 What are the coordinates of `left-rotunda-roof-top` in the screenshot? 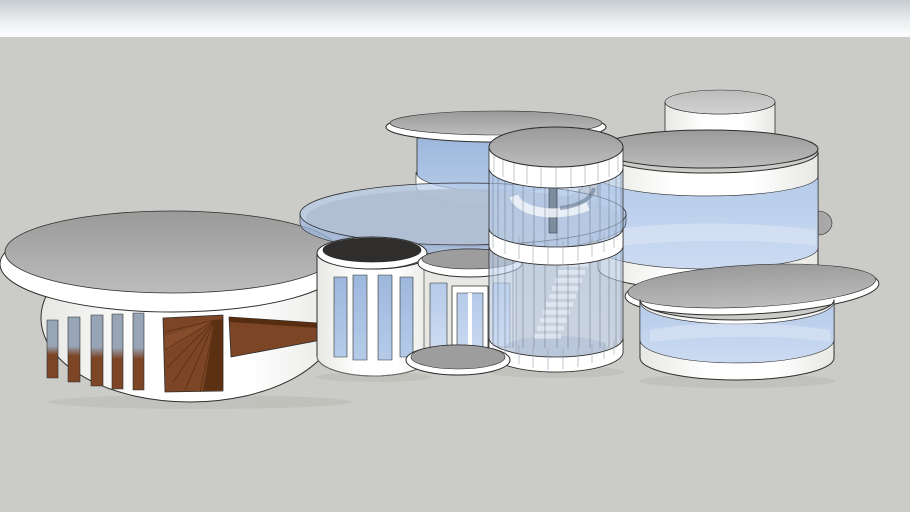 It's located at (172, 252).